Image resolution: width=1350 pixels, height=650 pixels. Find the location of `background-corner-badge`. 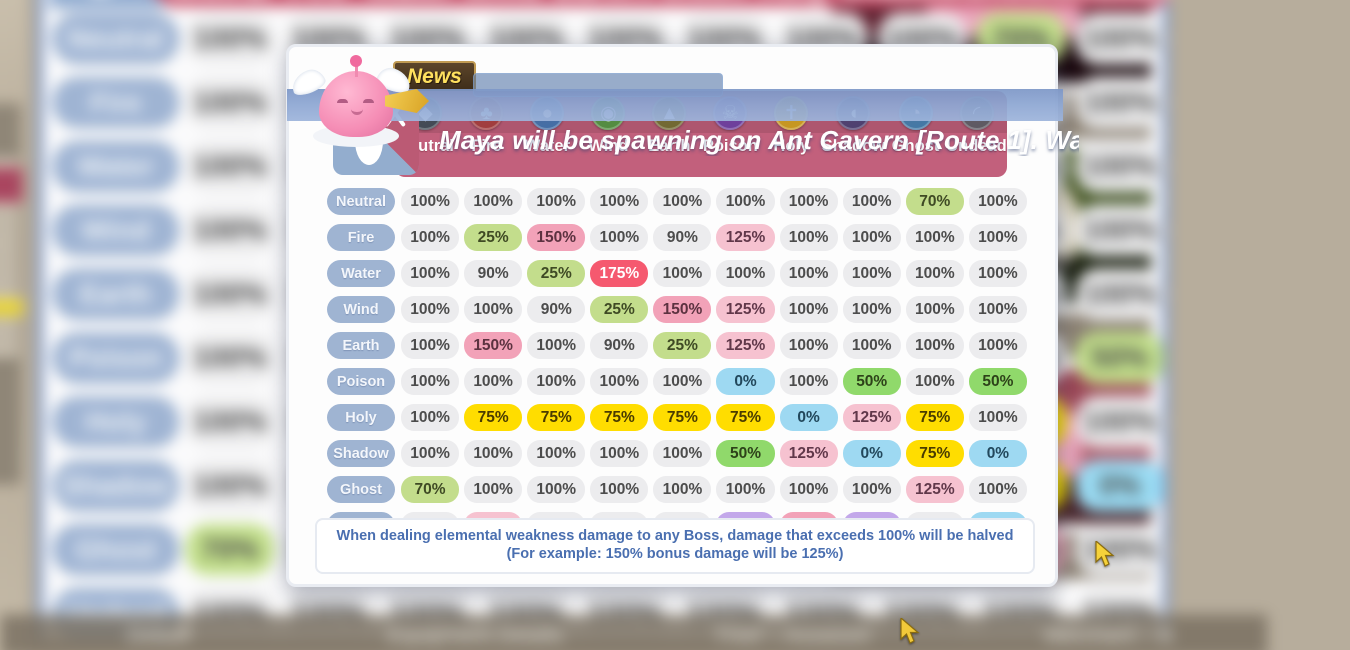

background-corner-badge is located at coordinates (110, 4).